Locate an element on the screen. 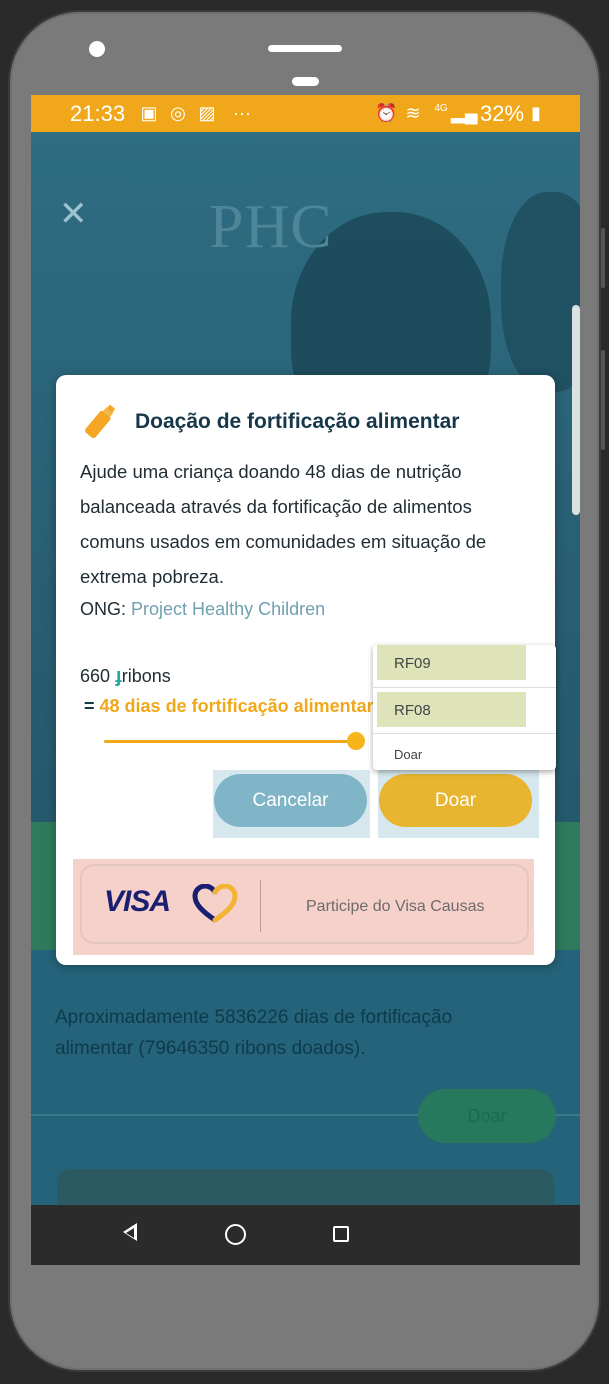 The height and width of the screenshot is (1384, 609). bottle-icon is located at coordinates (100, 421).